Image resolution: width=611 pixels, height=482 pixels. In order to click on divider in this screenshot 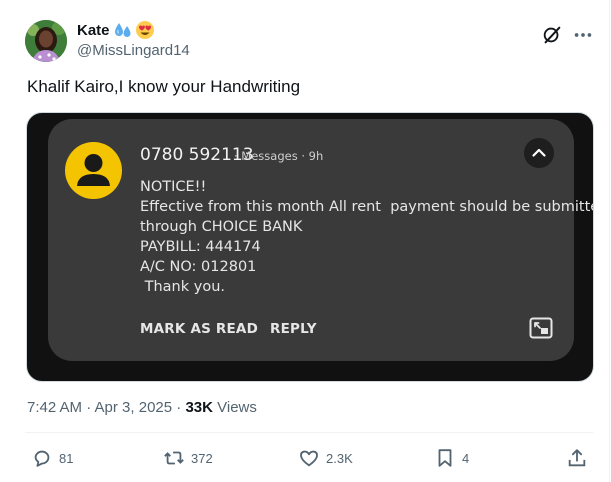, I will do `click(309, 432)`.